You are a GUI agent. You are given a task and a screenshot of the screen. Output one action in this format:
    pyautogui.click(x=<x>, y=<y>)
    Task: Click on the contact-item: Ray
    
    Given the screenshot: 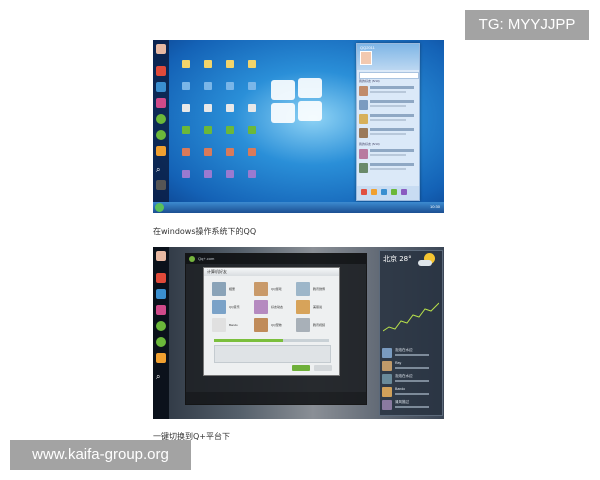 What is the action you would take?
    pyautogui.click(x=411, y=366)
    